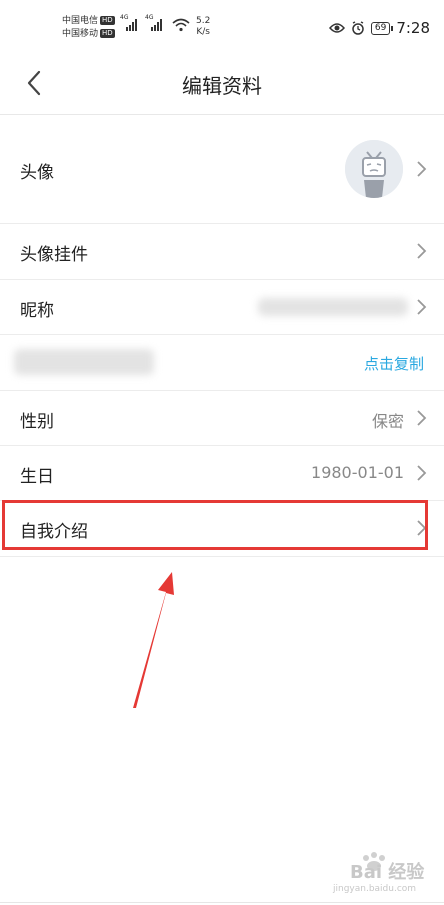 The width and height of the screenshot is (444, 905). Describe the element at coordinates (153, 640) in the screenshot. I see `annotation-arrow-icon` at that location.